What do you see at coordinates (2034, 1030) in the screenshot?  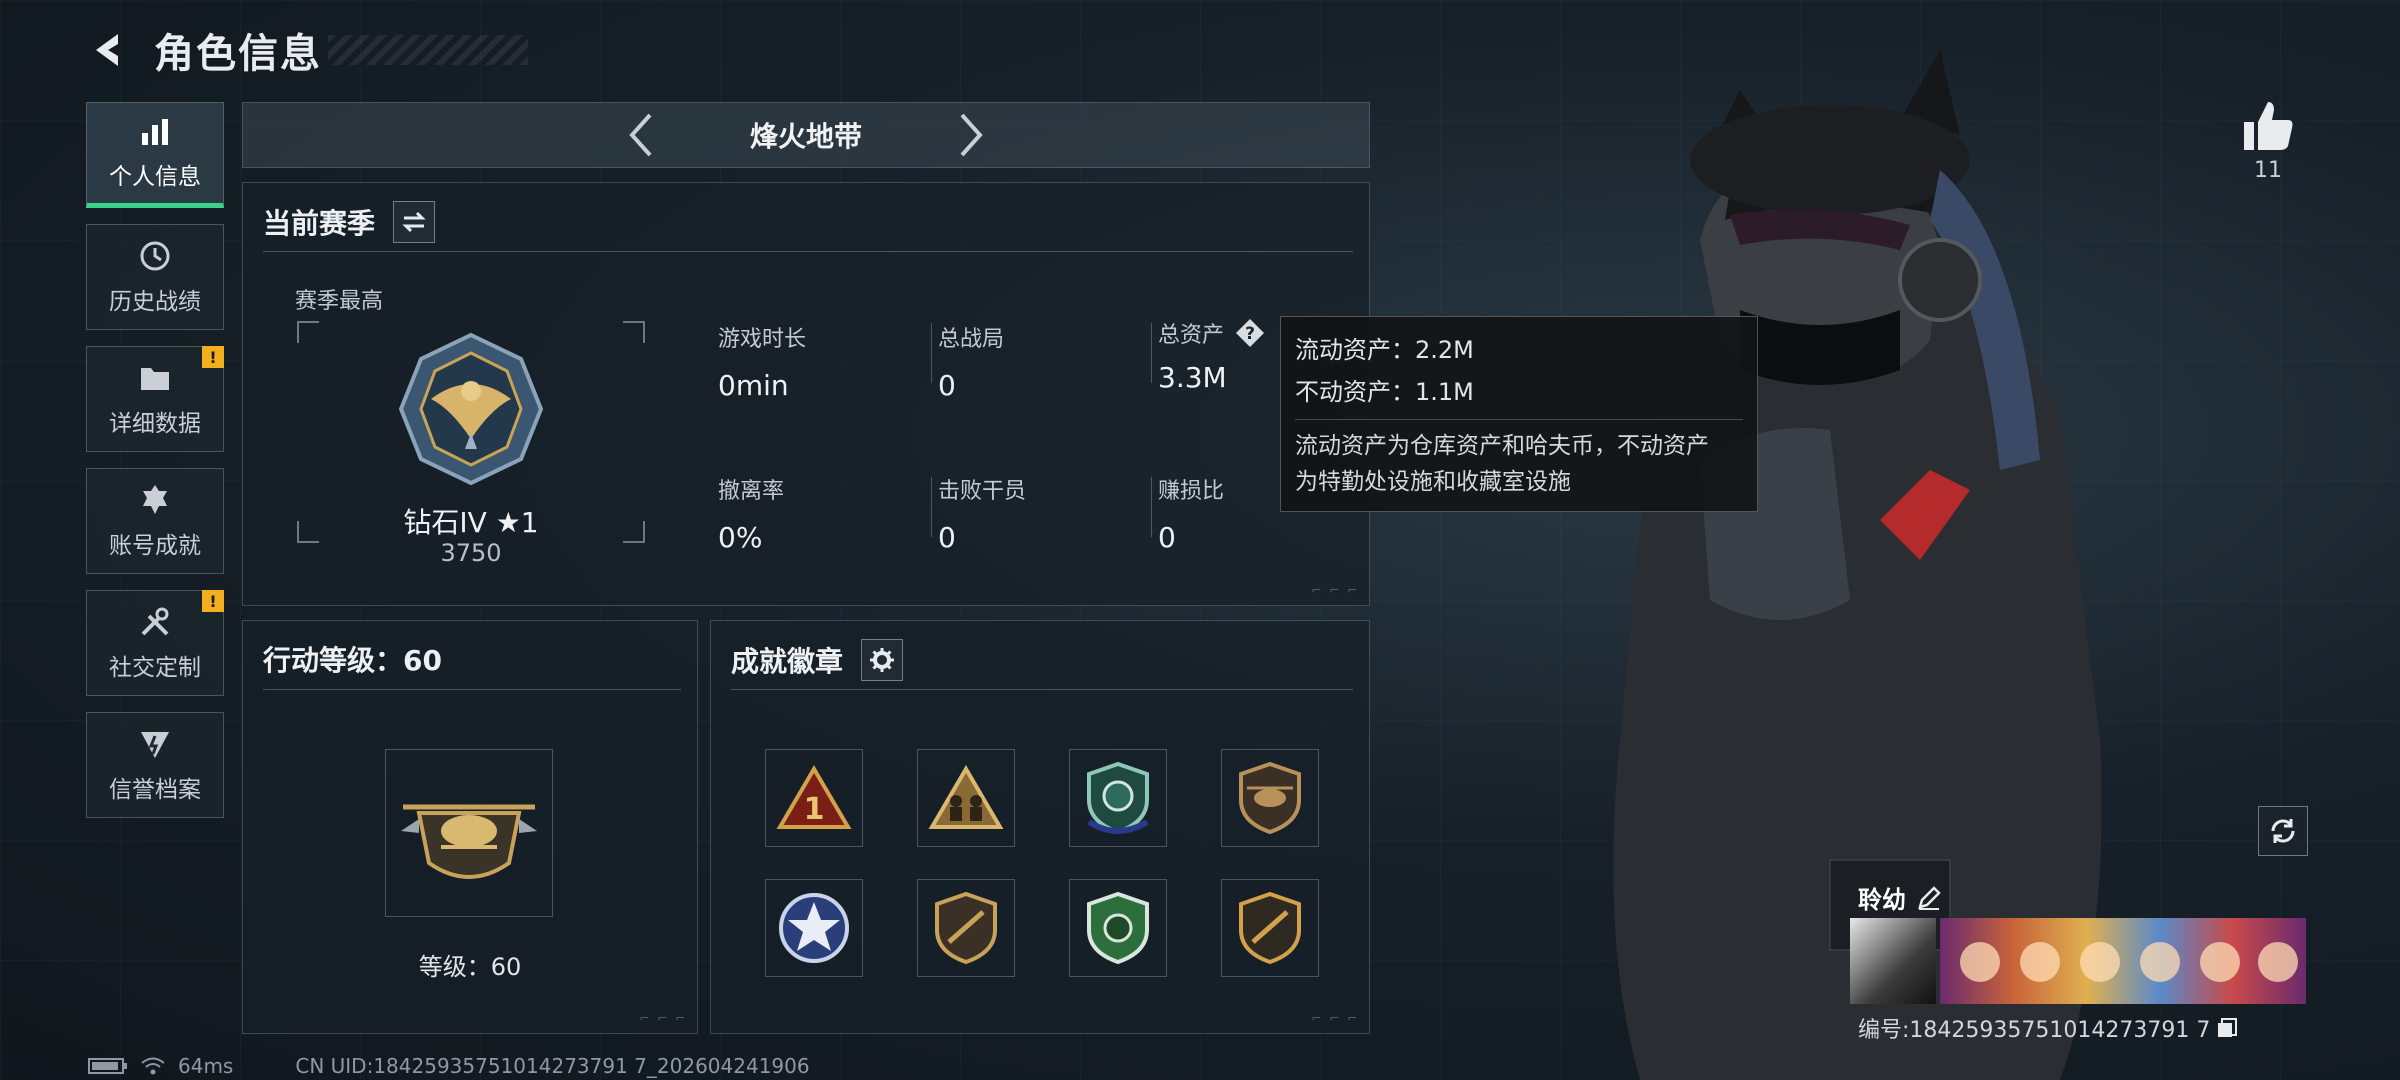 I see `player-id: 编号:18425935751014273791 7` at bounding box center [2034, 1030].